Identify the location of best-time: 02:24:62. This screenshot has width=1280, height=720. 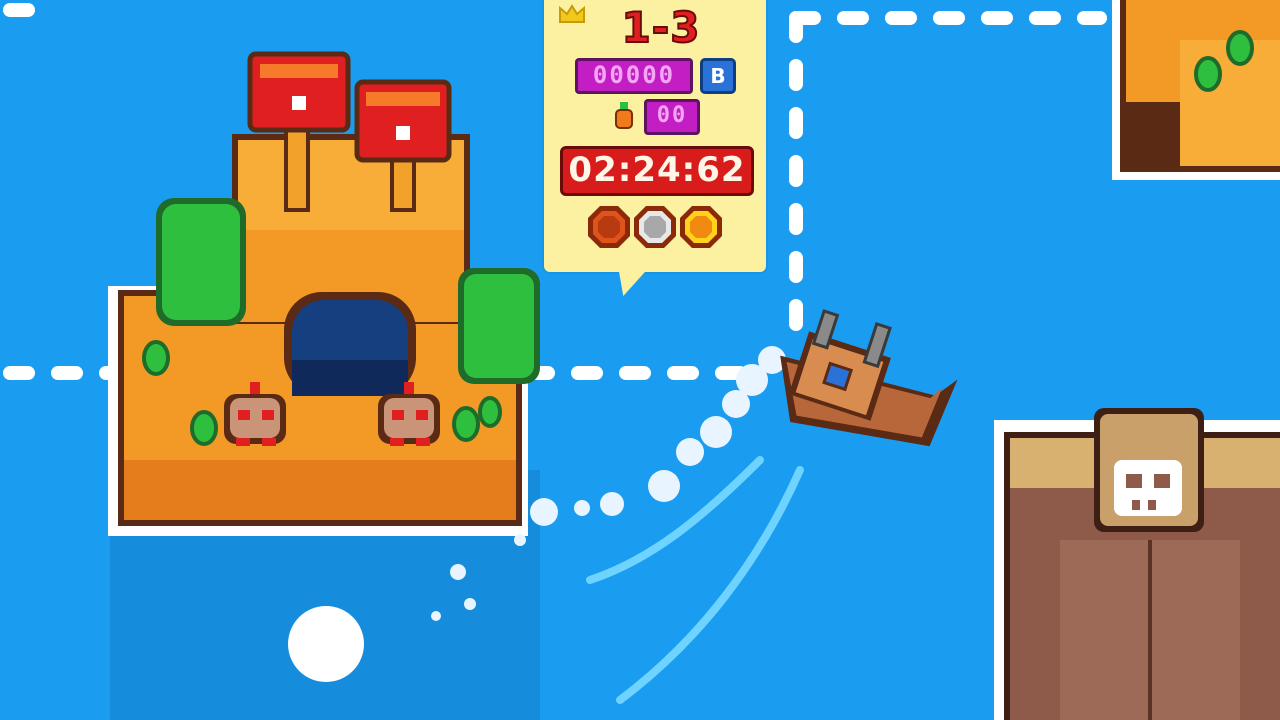
(657, 171).